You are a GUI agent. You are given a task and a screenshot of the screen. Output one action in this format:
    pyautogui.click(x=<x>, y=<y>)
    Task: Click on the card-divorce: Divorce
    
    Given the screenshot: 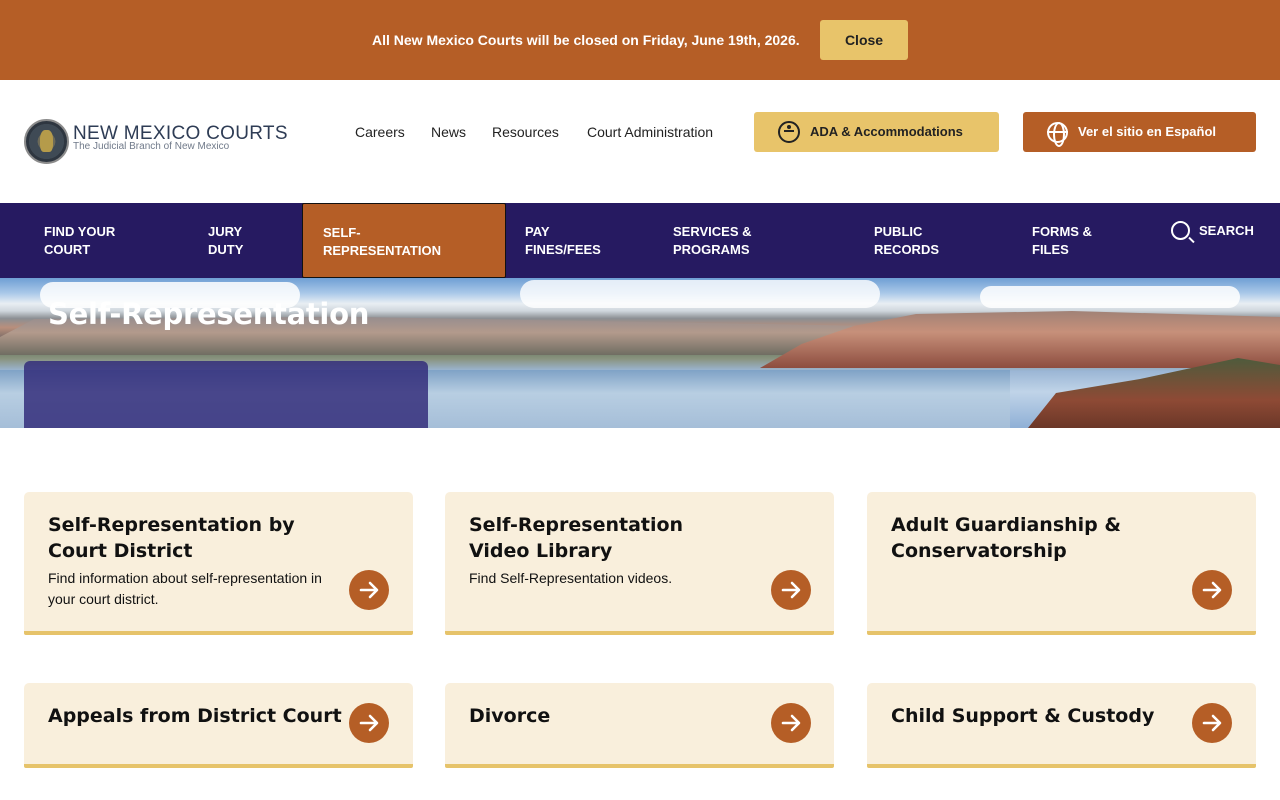 What is the action you would take?
    pyautogui.click(x=639, y=725)
    